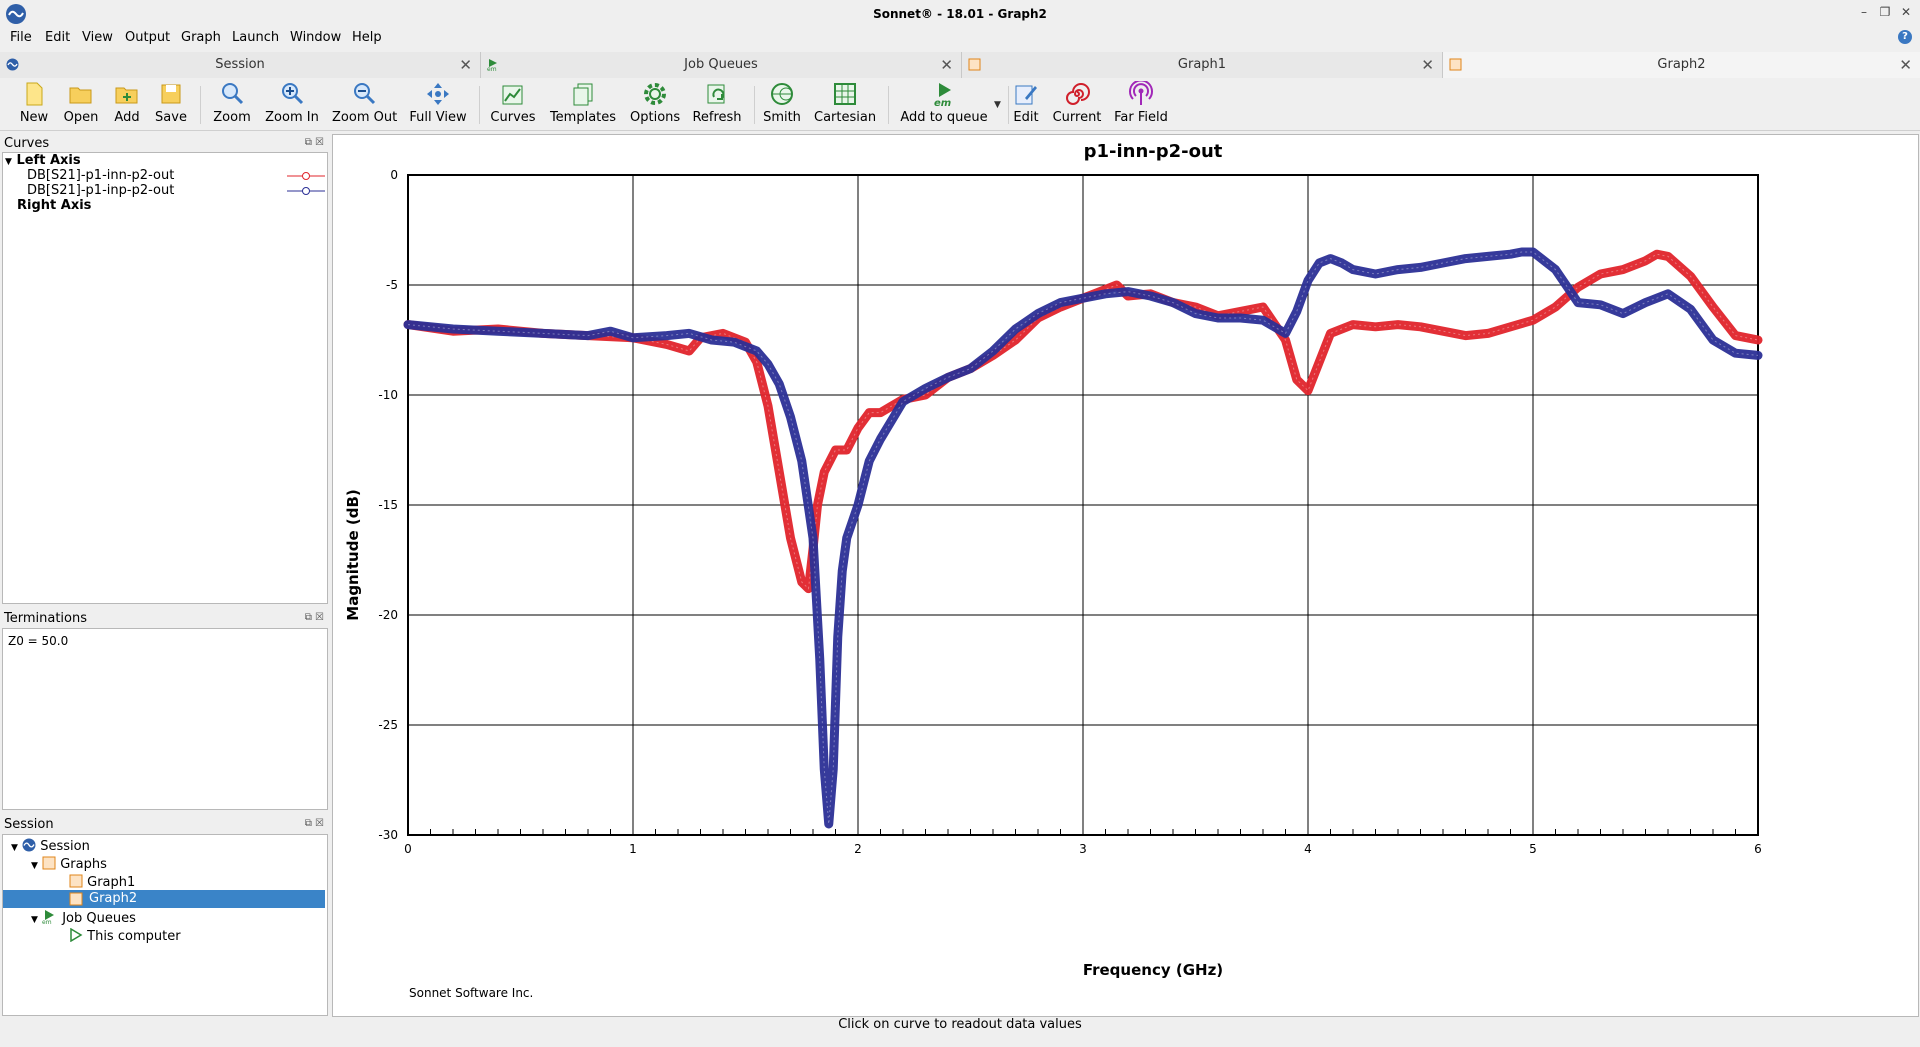 The height and width of the screenshot is (1047, 1920). I want to click on templates-icon, so click(583, 94).